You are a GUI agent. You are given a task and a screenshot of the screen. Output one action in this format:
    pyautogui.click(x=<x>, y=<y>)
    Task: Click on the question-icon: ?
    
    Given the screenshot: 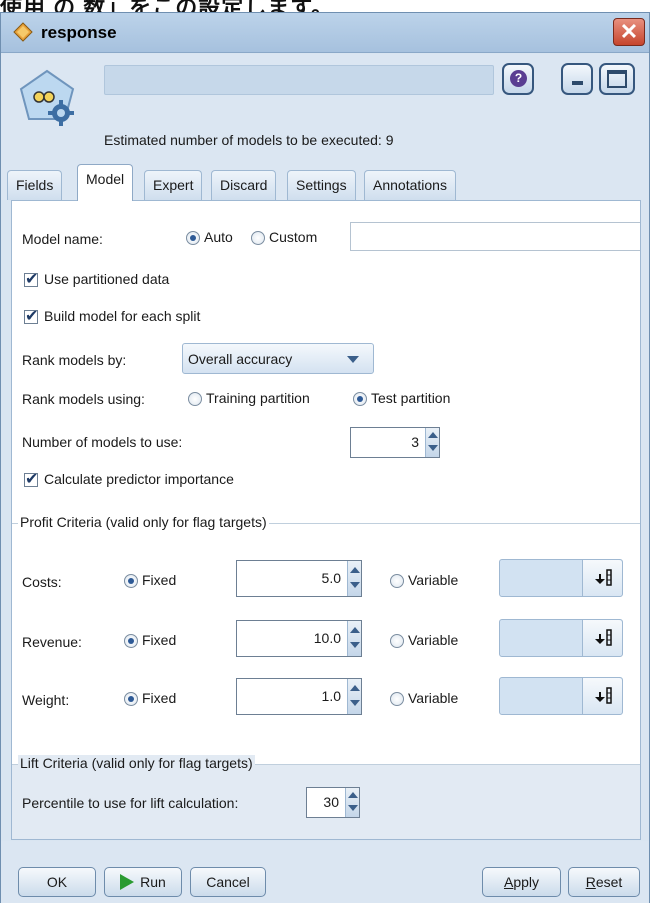 What is the action you would take?
    pyautogui.click(x=518, y=78)
    